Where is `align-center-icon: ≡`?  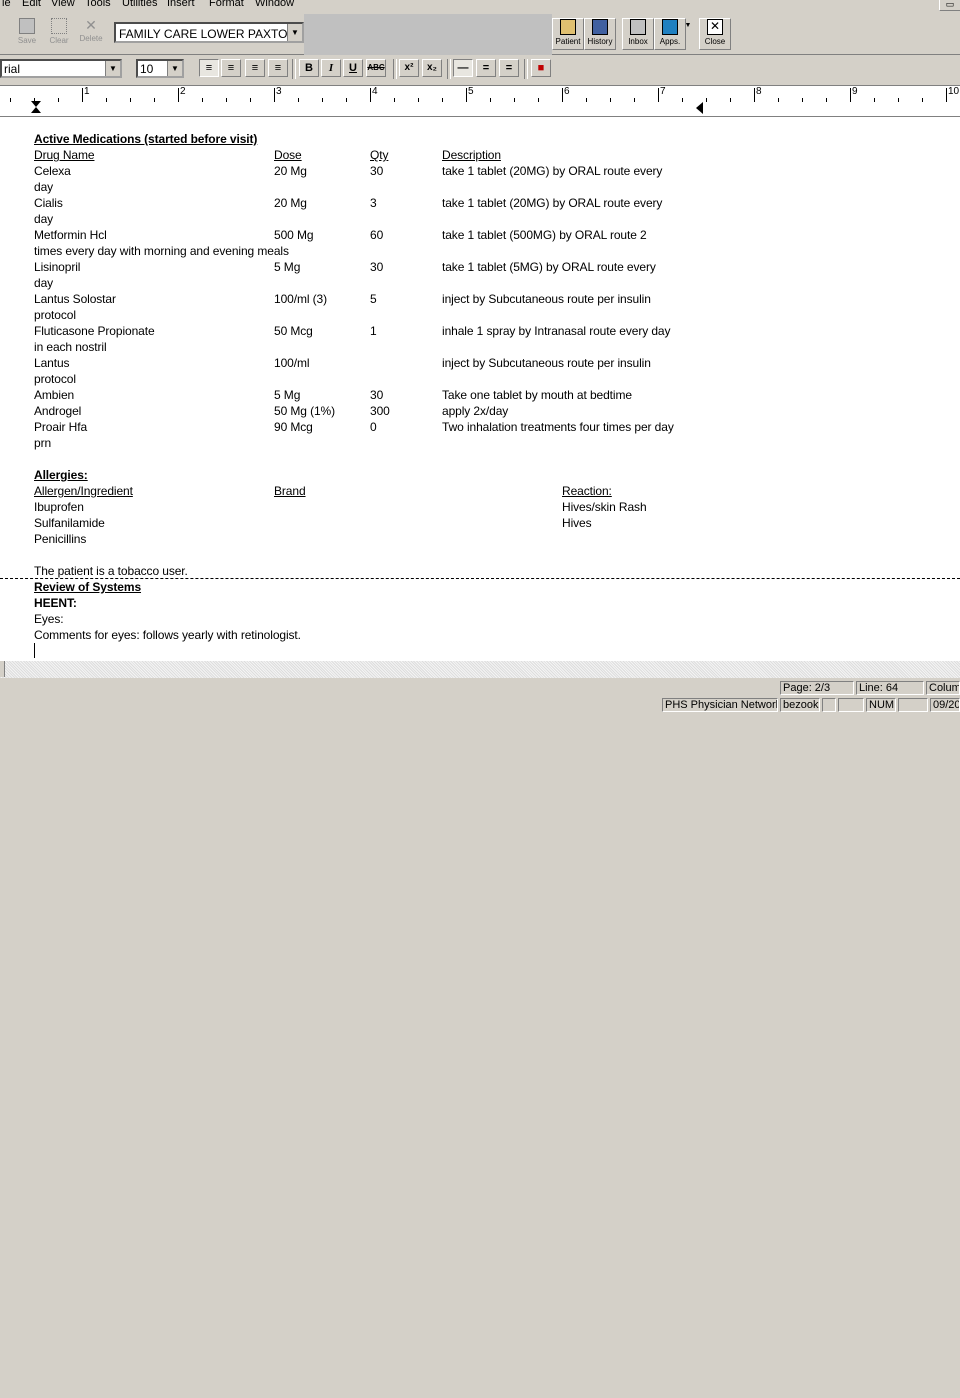 align-center-icon: ≡ is located at coordinates (231, 68).